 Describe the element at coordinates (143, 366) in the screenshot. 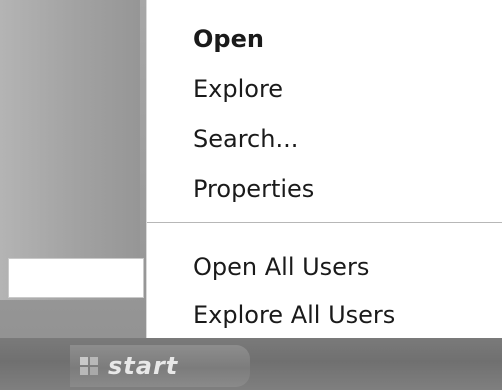

I see `start-label: start` at that location.